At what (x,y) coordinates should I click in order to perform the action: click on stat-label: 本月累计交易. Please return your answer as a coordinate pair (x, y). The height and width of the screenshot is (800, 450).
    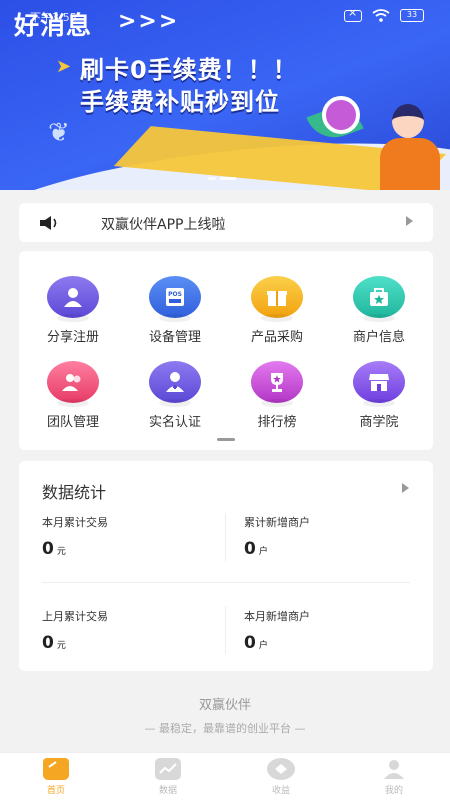
    Looking at the image, I should click on (75, 522).